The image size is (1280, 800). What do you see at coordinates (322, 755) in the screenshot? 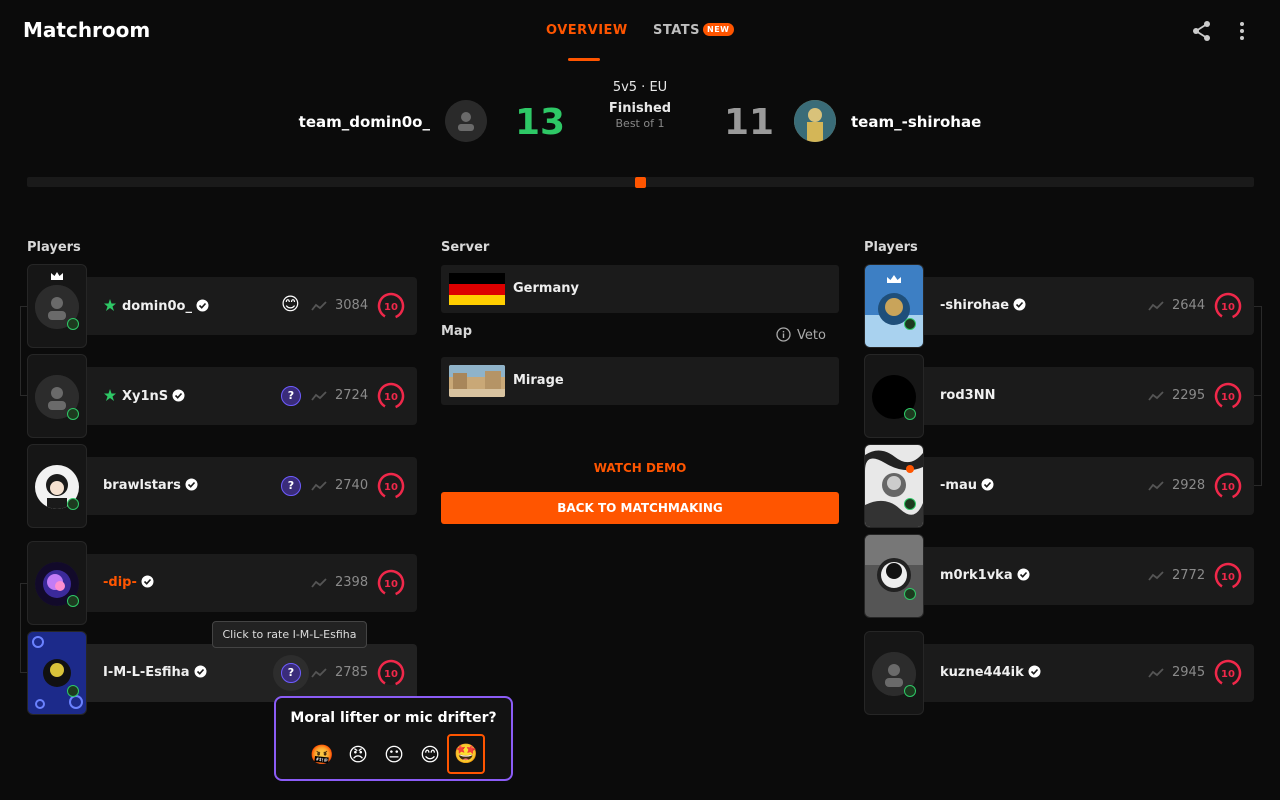
I see `rating-option-furious: 🤬` at bounding box center [322, 755].